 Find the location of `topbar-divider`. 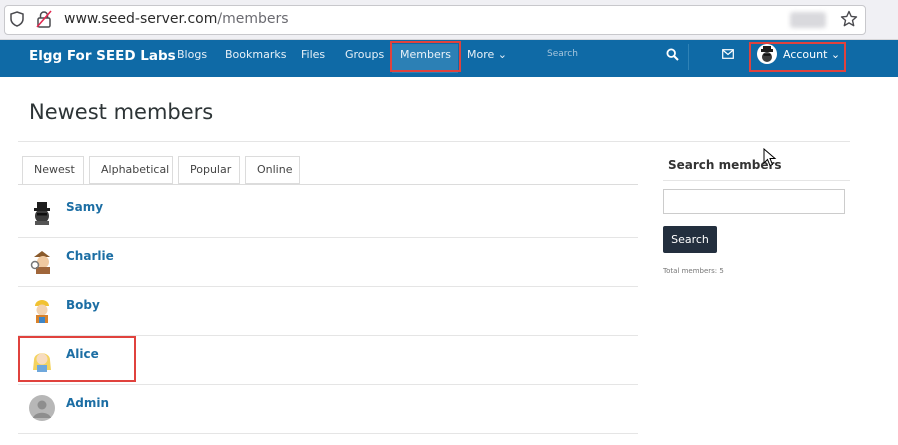

topbar-divider is located at coordinates (688, 57).